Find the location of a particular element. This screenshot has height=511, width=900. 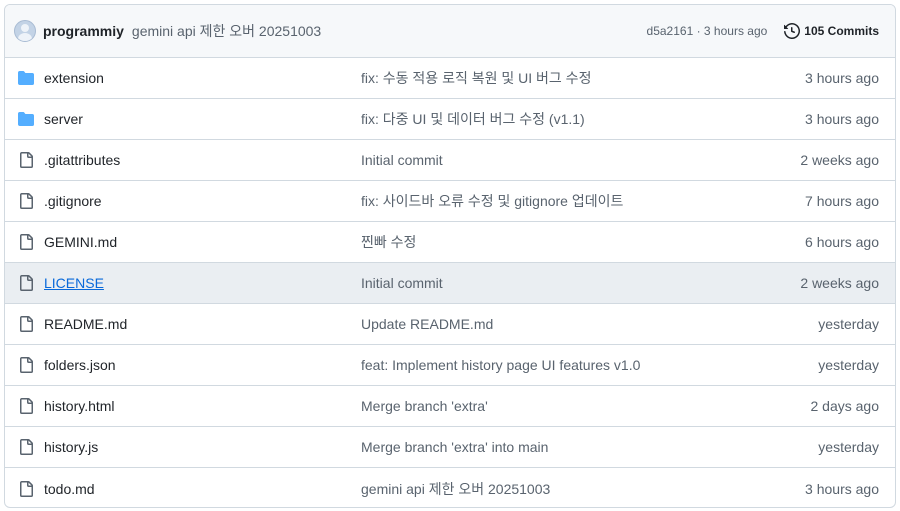

file-name-link: folders.json is located at coordinates (202, 365).